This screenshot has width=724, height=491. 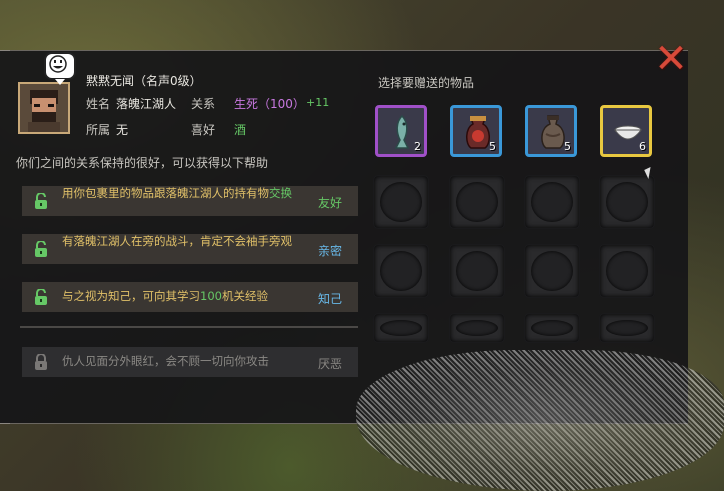 What do you see at coordinates (426, 83) in the screenshot?
I see `gift-title: 选择要赠送的物品` at bounding box center [426, 83].